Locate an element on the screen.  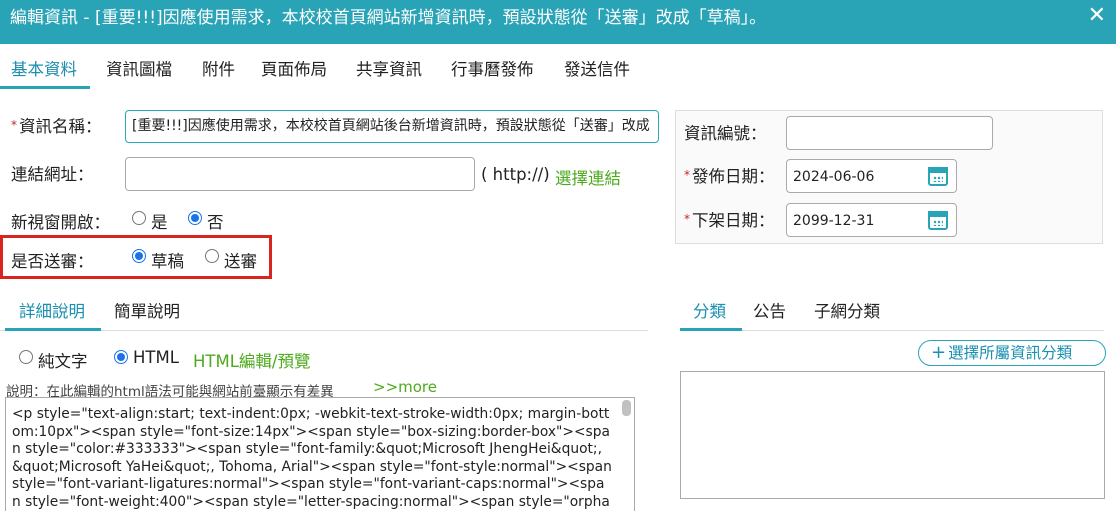
select-category-label: 選擇所屬資訊分類 is located at coordinates (1010, 353).